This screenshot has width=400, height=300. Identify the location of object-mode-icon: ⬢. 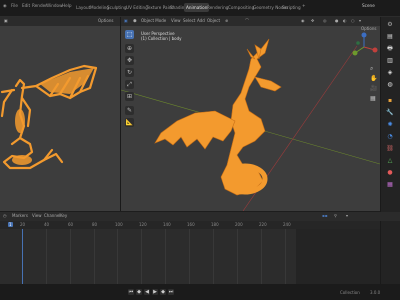
(135, 20).